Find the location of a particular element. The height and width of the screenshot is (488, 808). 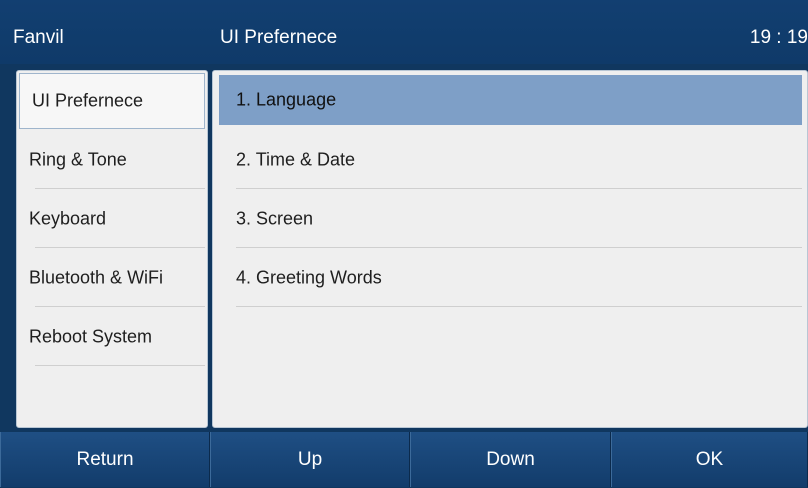

sidebar-item-label: Keyboard is located at coordinates (68, 218).